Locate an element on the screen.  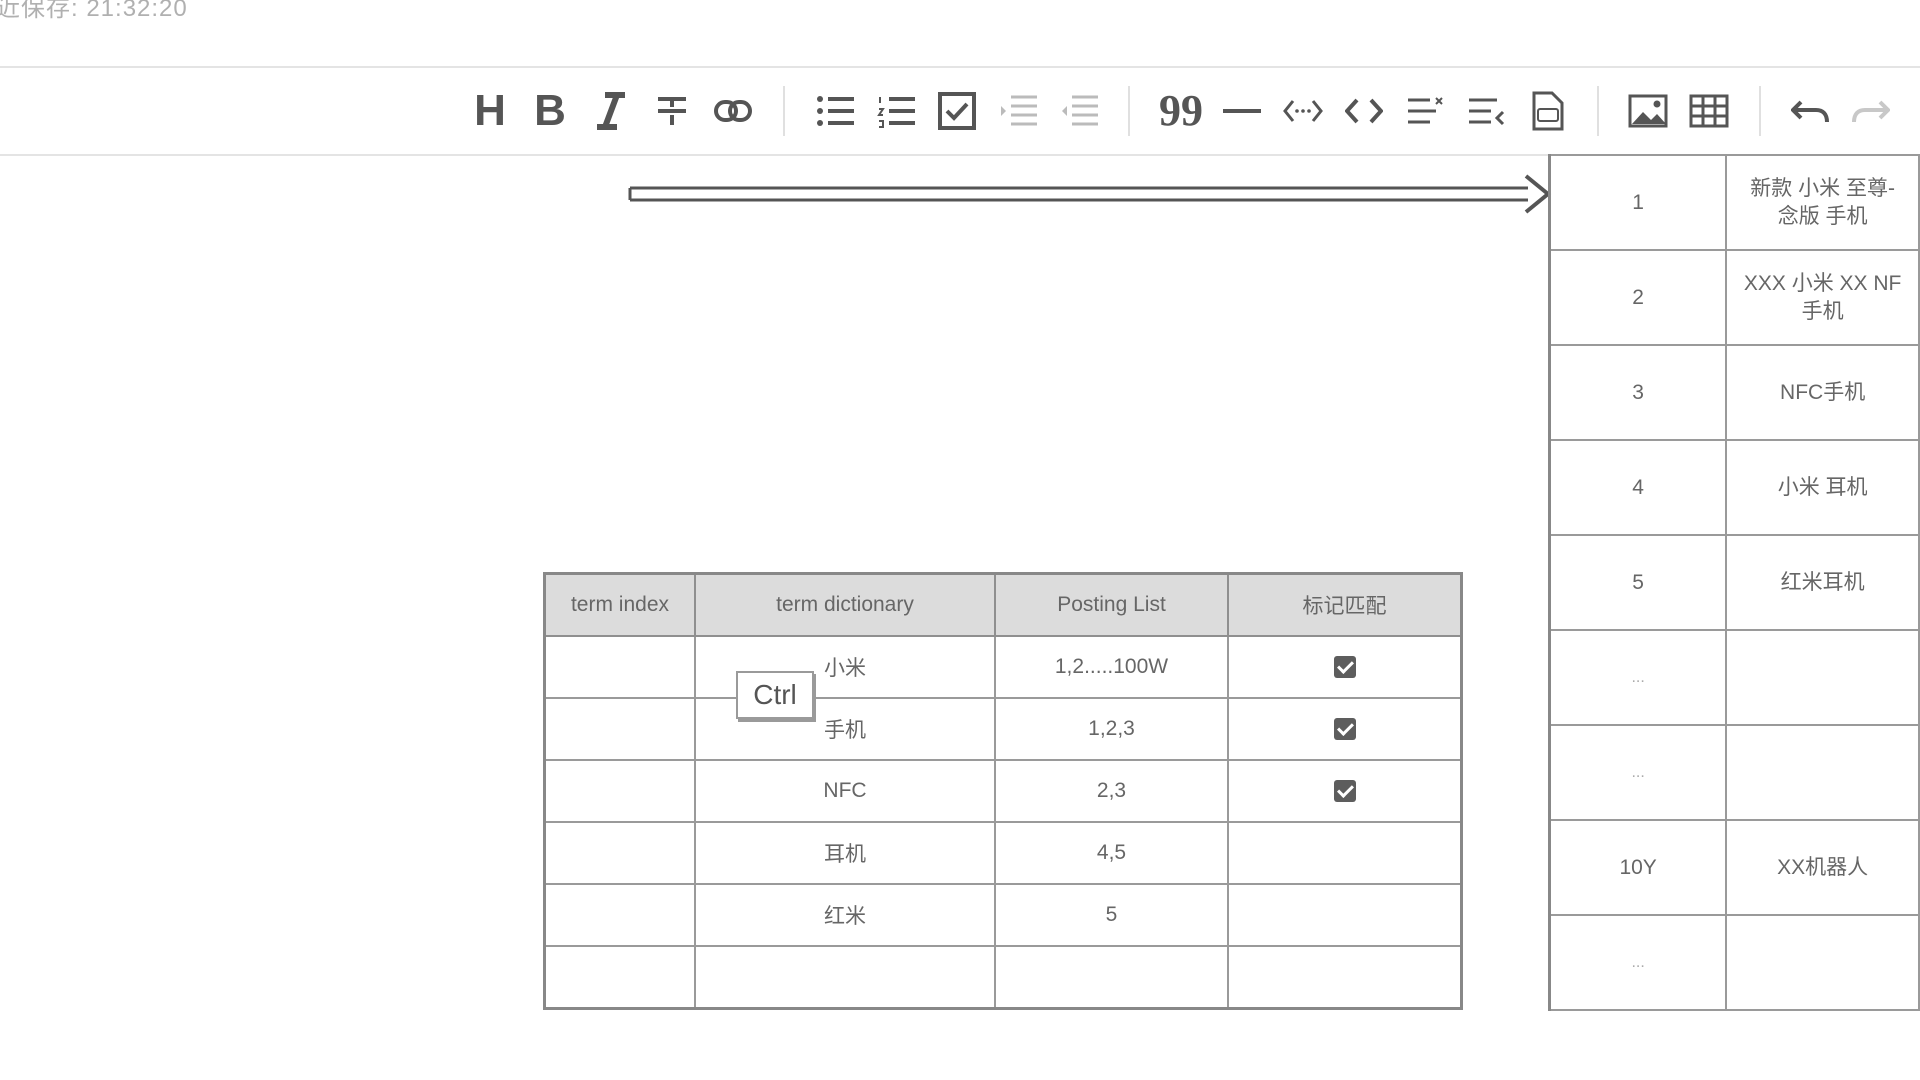
horizontal-rule-icon is located at coordinates (1242, 111).